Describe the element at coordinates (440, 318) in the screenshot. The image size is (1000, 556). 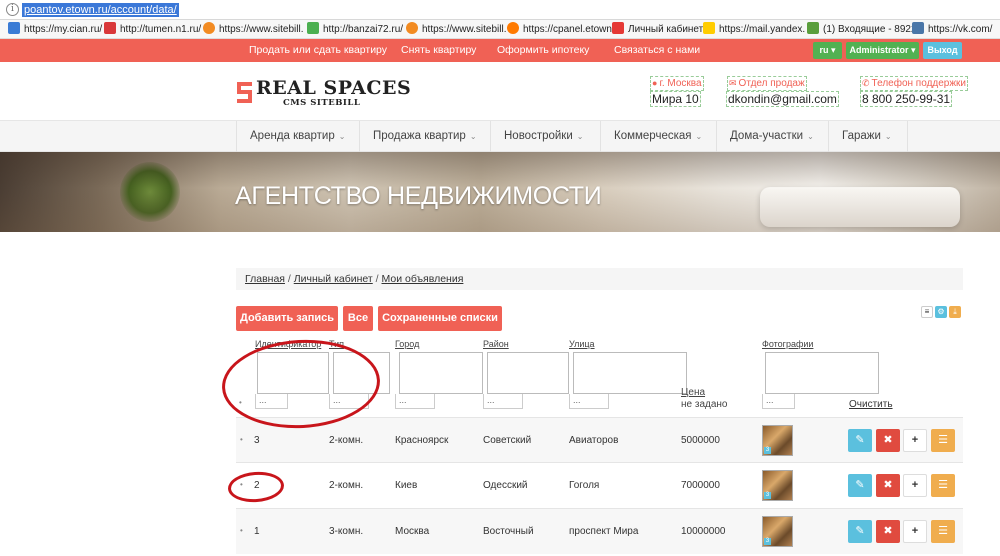
I see `saved-lists-button: Сохраненные списки` at that location.